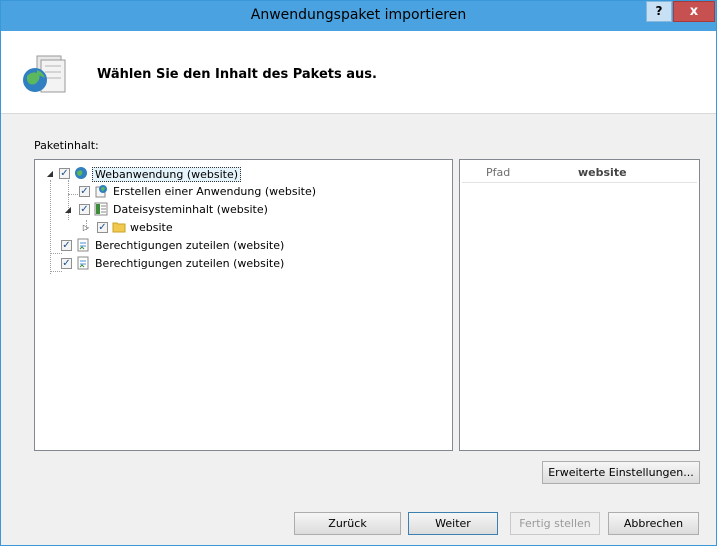 This screenshot has height=546, width=717. I want to click on globe-icon, so click(81, 173).